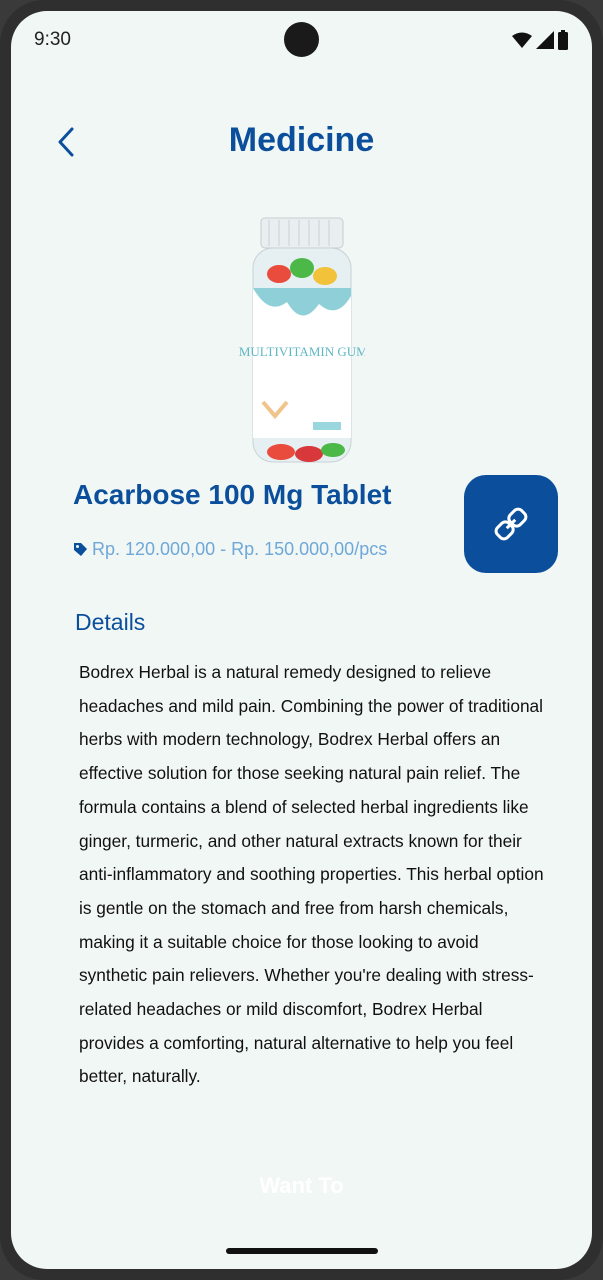 The height and width of the screenshot is (1280, 603). I want to click on share-link-button, so click(511, 524).